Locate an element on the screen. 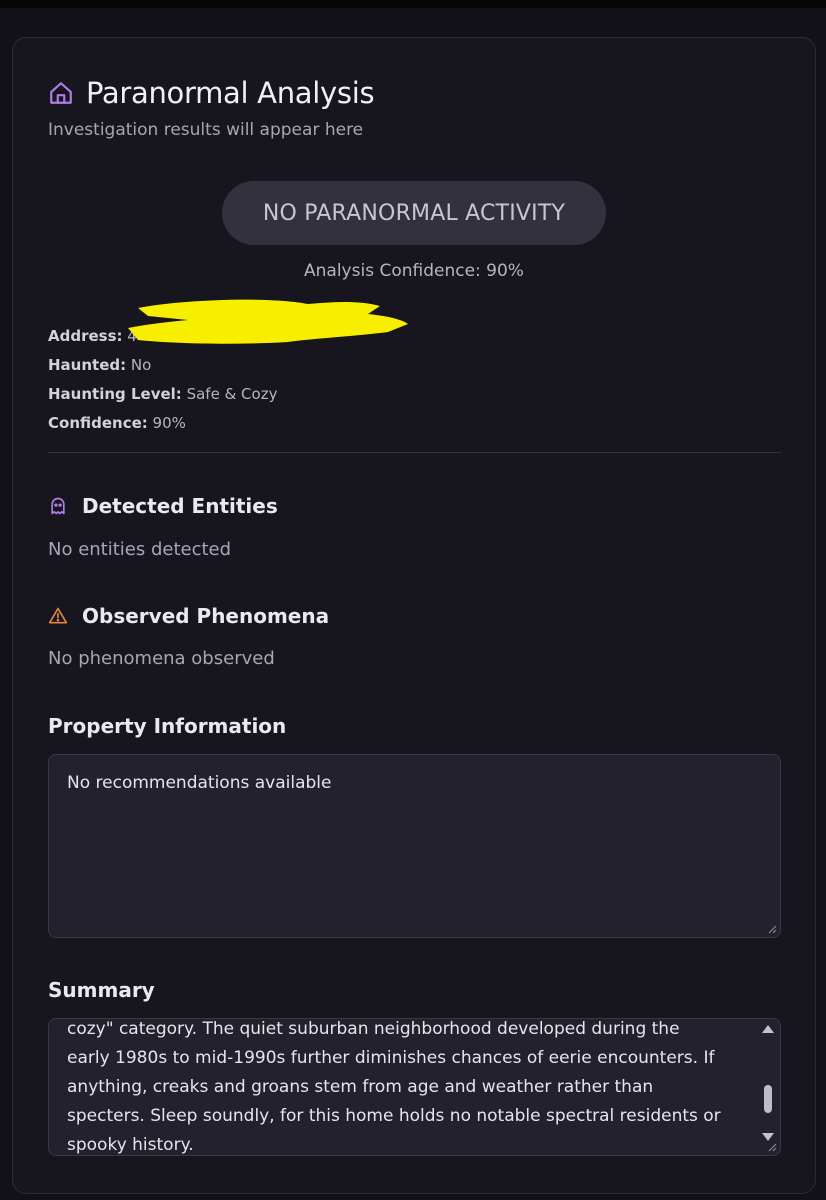 The image size is (826, 1200). entities-heading: Detected Entities is located at coordinates (163, 506).